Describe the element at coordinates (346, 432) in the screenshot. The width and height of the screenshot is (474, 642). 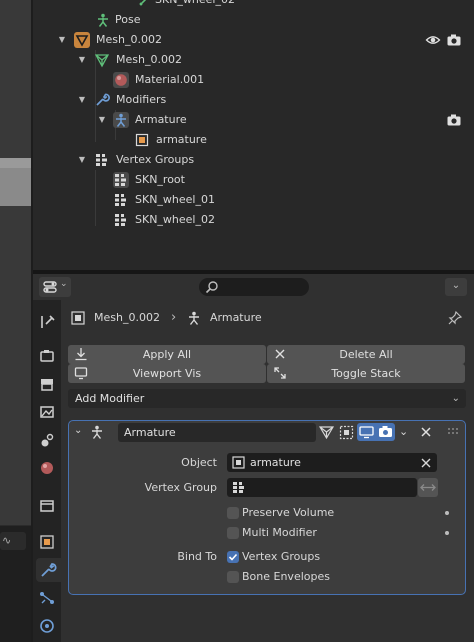
I see `on-cage-toggle-icon` at that location.